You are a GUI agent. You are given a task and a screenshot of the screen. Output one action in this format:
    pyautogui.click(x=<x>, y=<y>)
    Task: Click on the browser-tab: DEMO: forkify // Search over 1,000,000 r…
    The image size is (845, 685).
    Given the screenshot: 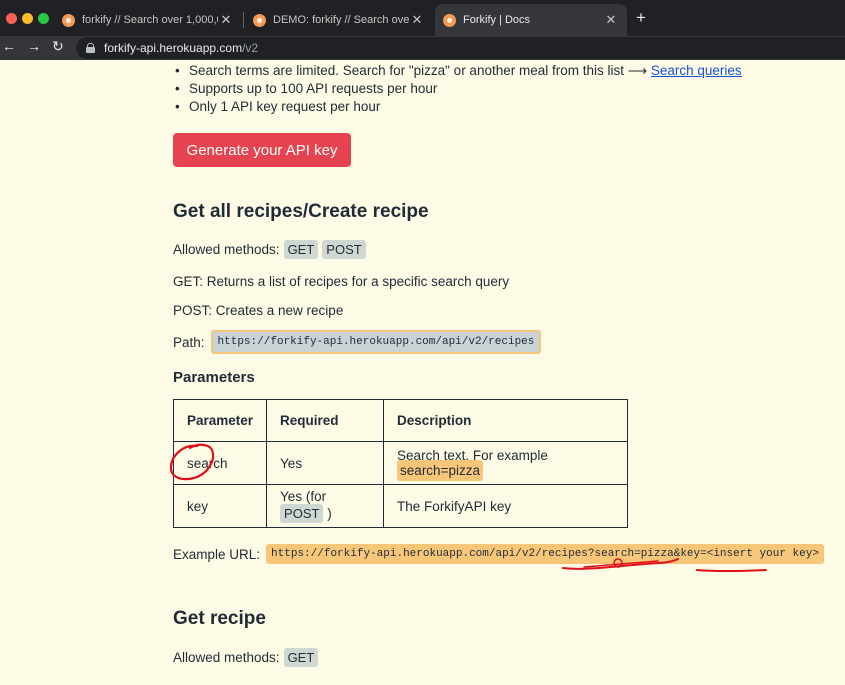 What is the action you would take?
    pyautogui.click(x=339, y=20)
    